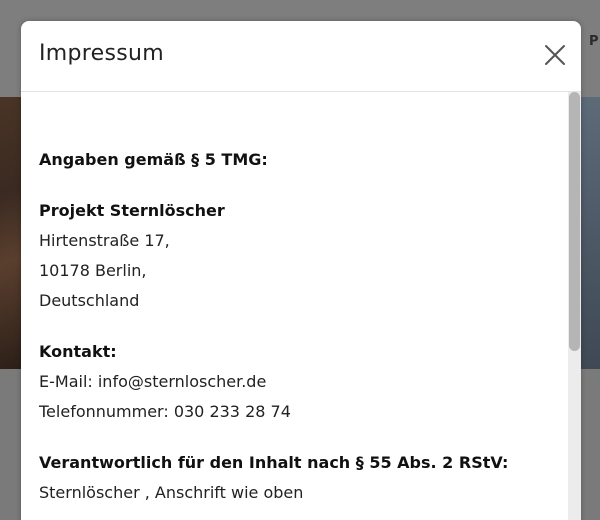 Image resolution: width=600 pixels, height=520 pixels. What do you see at coordinates (590, 233) in the screenshot?
I see `background-photo-right` at bounding box center [590, 233].